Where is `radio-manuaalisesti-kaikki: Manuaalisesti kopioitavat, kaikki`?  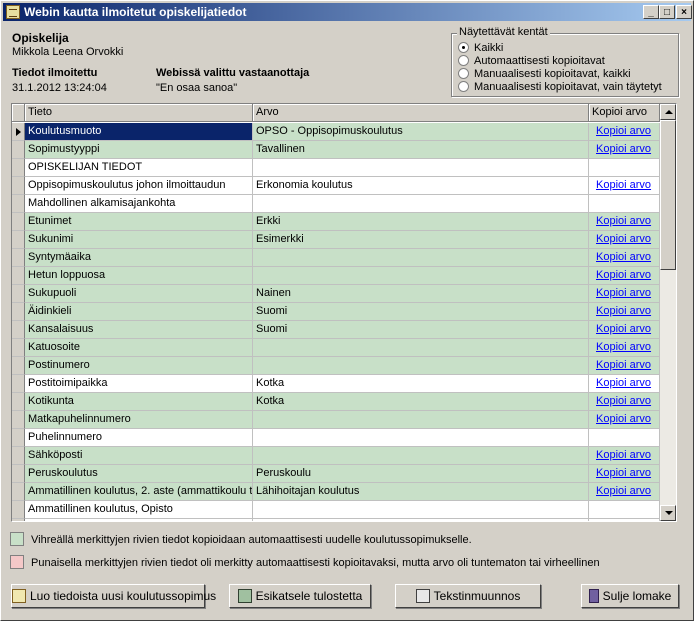
radio-manuaalisesti-kaikki: Manuaalisesti kopioitavat, kaikki is located at coordinates (544, 74).